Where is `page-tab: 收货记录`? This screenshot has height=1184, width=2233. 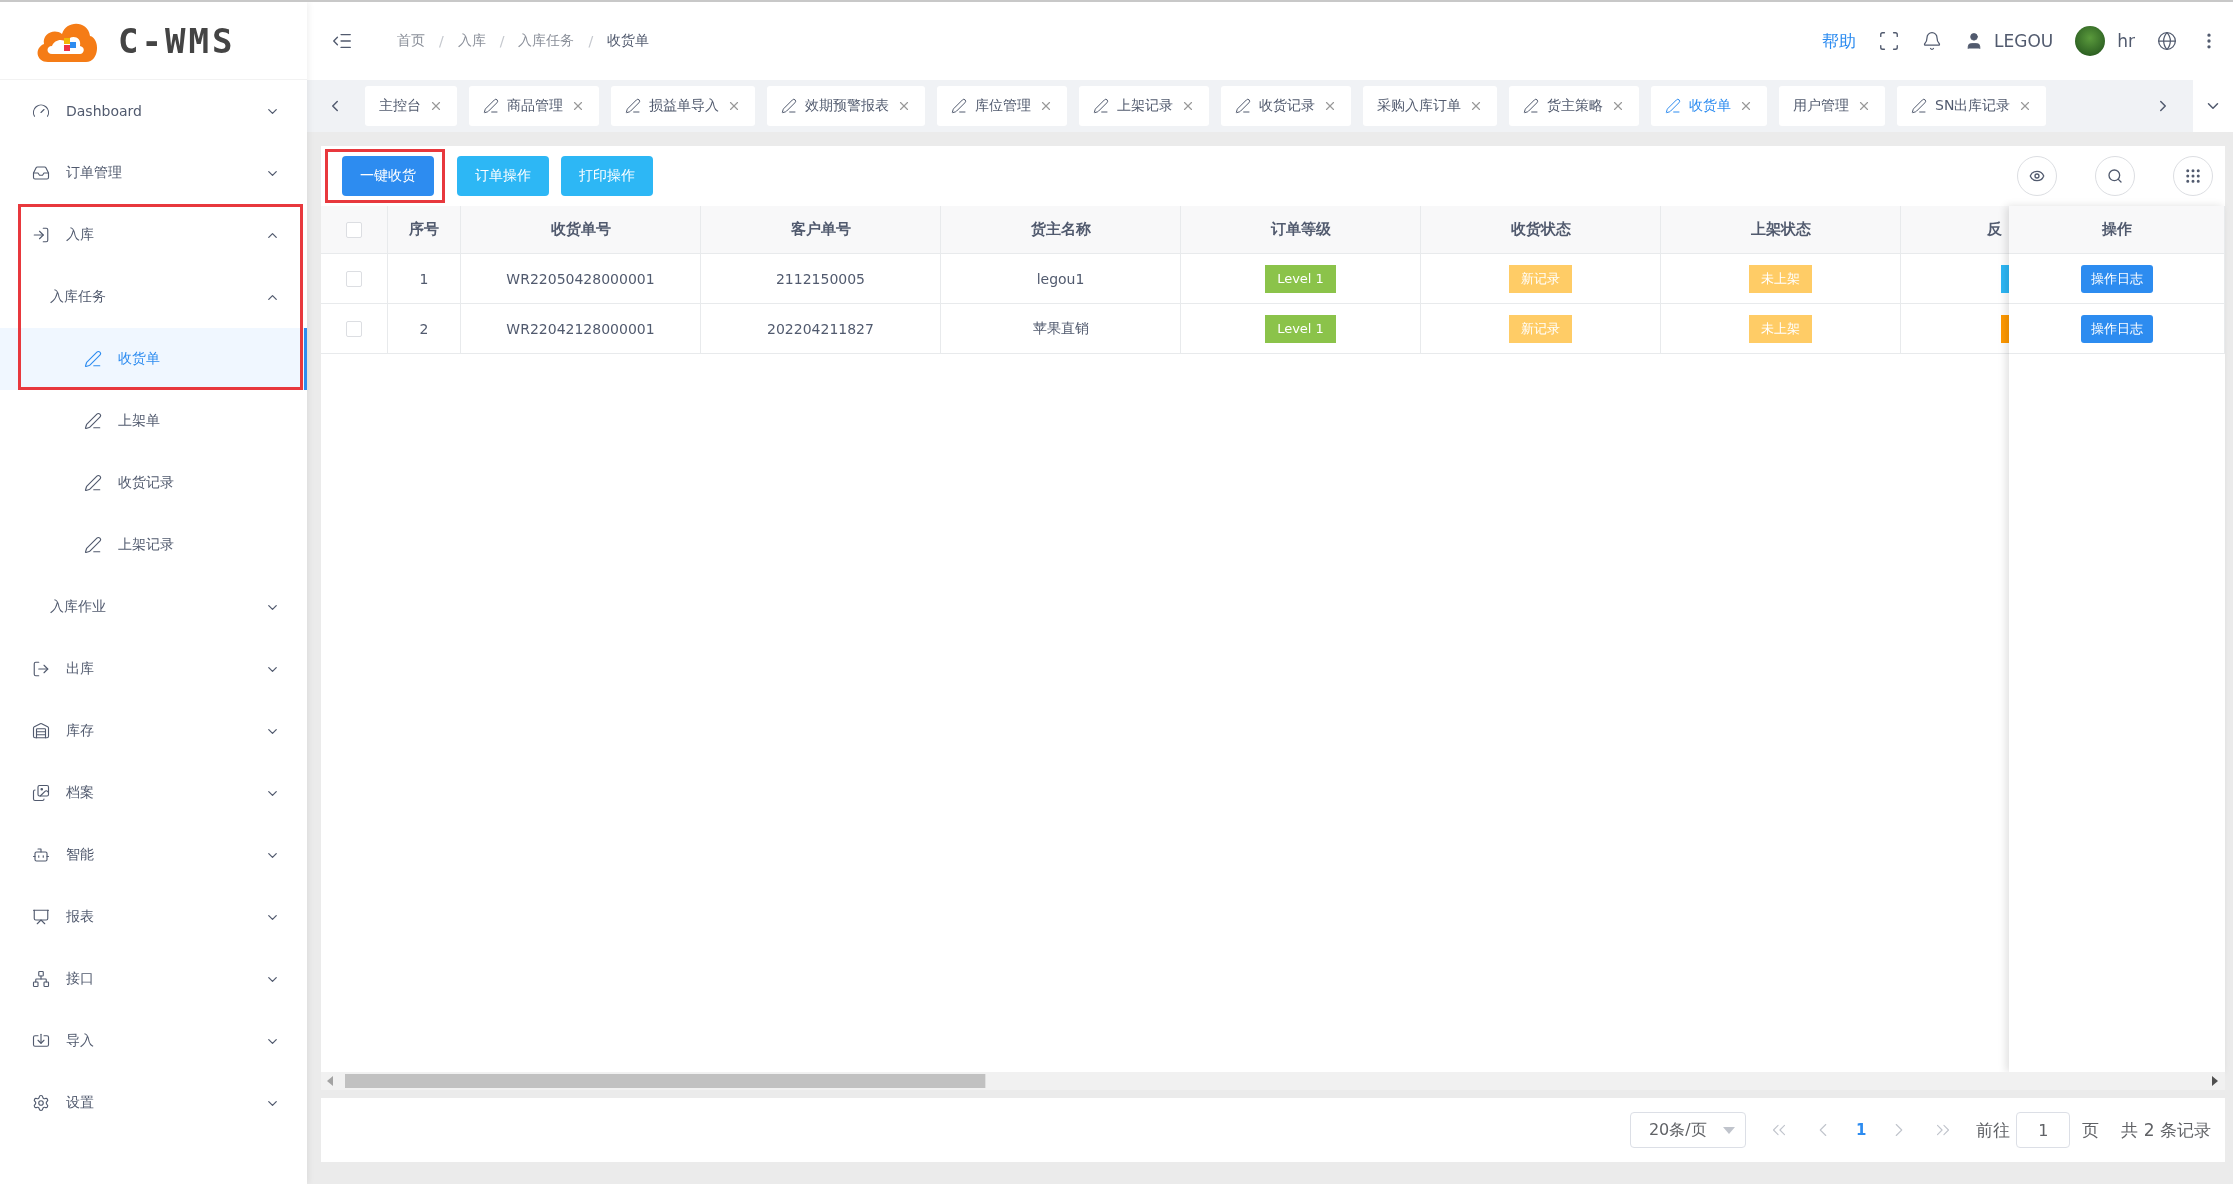
page-tab: 收货记录 is located at coordinates (1286, 106).